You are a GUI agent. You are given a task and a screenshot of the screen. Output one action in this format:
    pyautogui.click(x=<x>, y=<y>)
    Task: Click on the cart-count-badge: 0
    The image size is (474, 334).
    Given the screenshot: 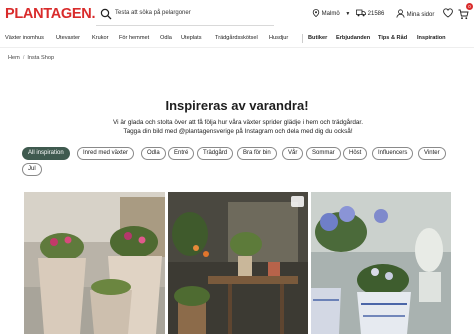 What is the action you would take?
    pyautogui.click(x=469, y=6)
    